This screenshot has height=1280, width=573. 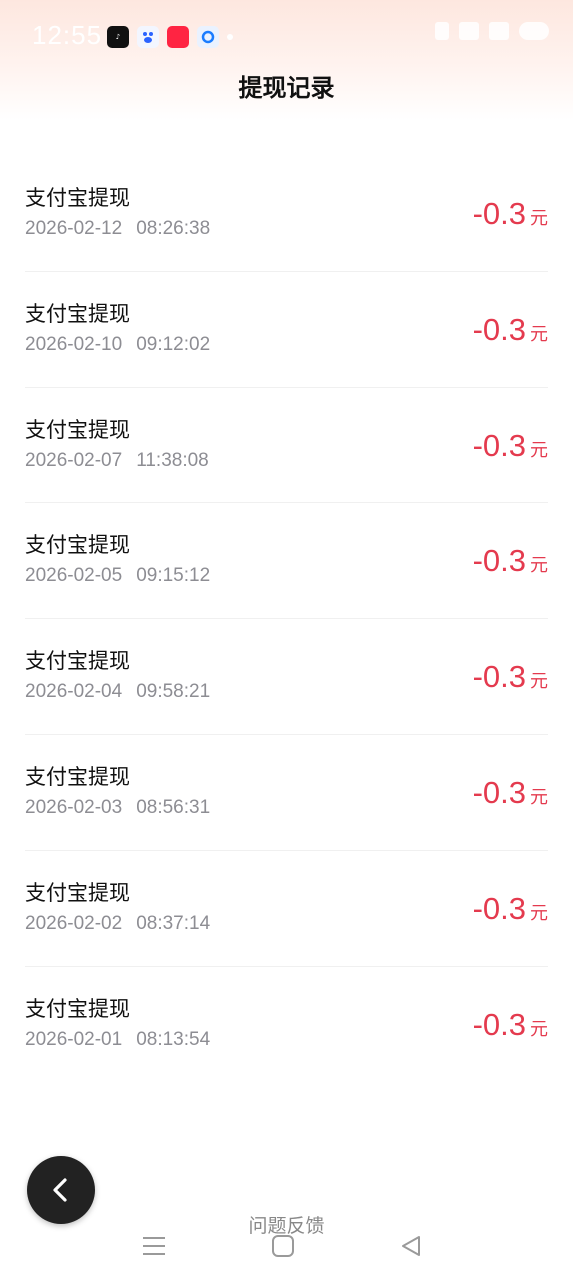 What do you see at coordinates (286, 88) in the screenshot?
I see `page-title: 提现记录` at bounding box center [286, 88].